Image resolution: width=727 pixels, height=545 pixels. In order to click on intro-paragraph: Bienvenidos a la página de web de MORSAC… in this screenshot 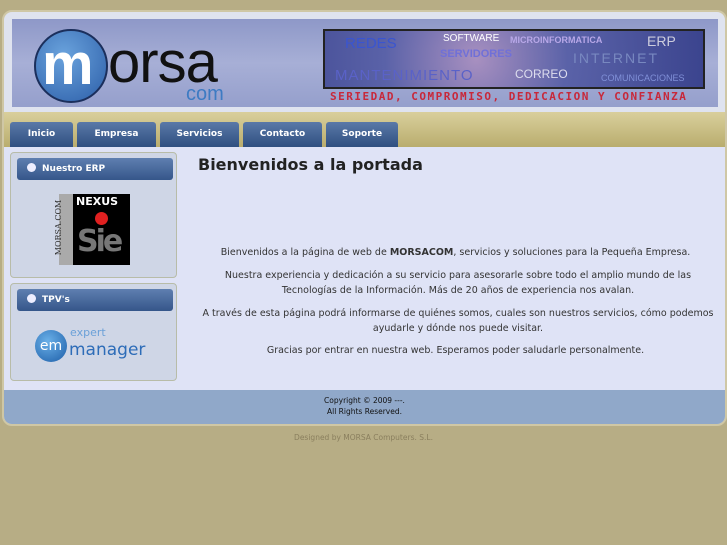, I will do `click(455, 252)`.